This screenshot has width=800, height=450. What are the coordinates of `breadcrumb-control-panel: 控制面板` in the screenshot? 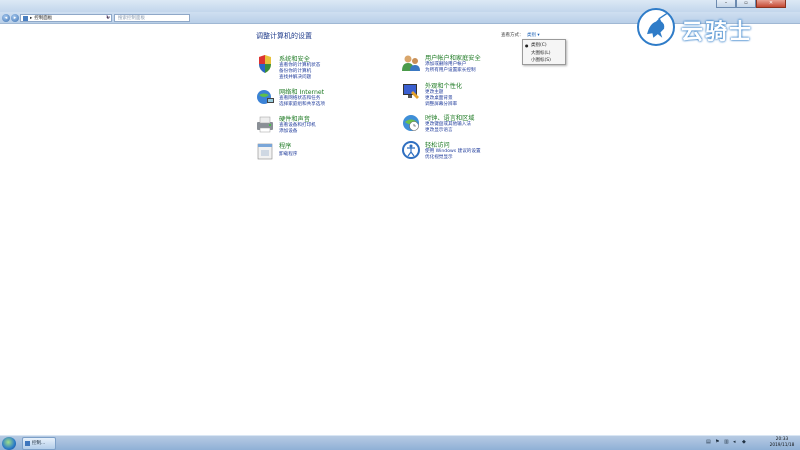 It's located at (43, 18).